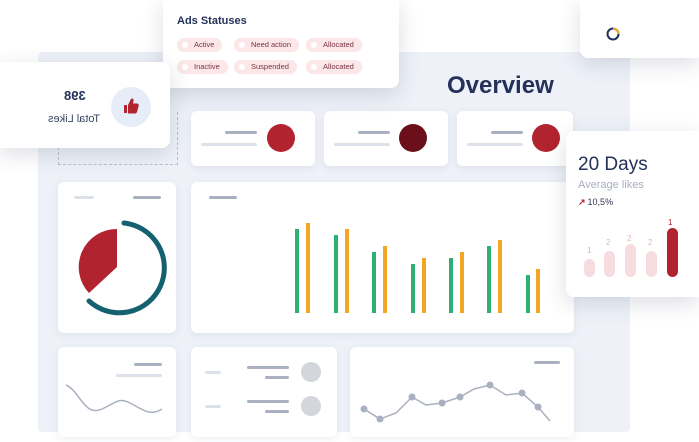  Describe the element at coordinates (611, 185) in the screenshot. I see `days-subtitle: Average likes` at that location.